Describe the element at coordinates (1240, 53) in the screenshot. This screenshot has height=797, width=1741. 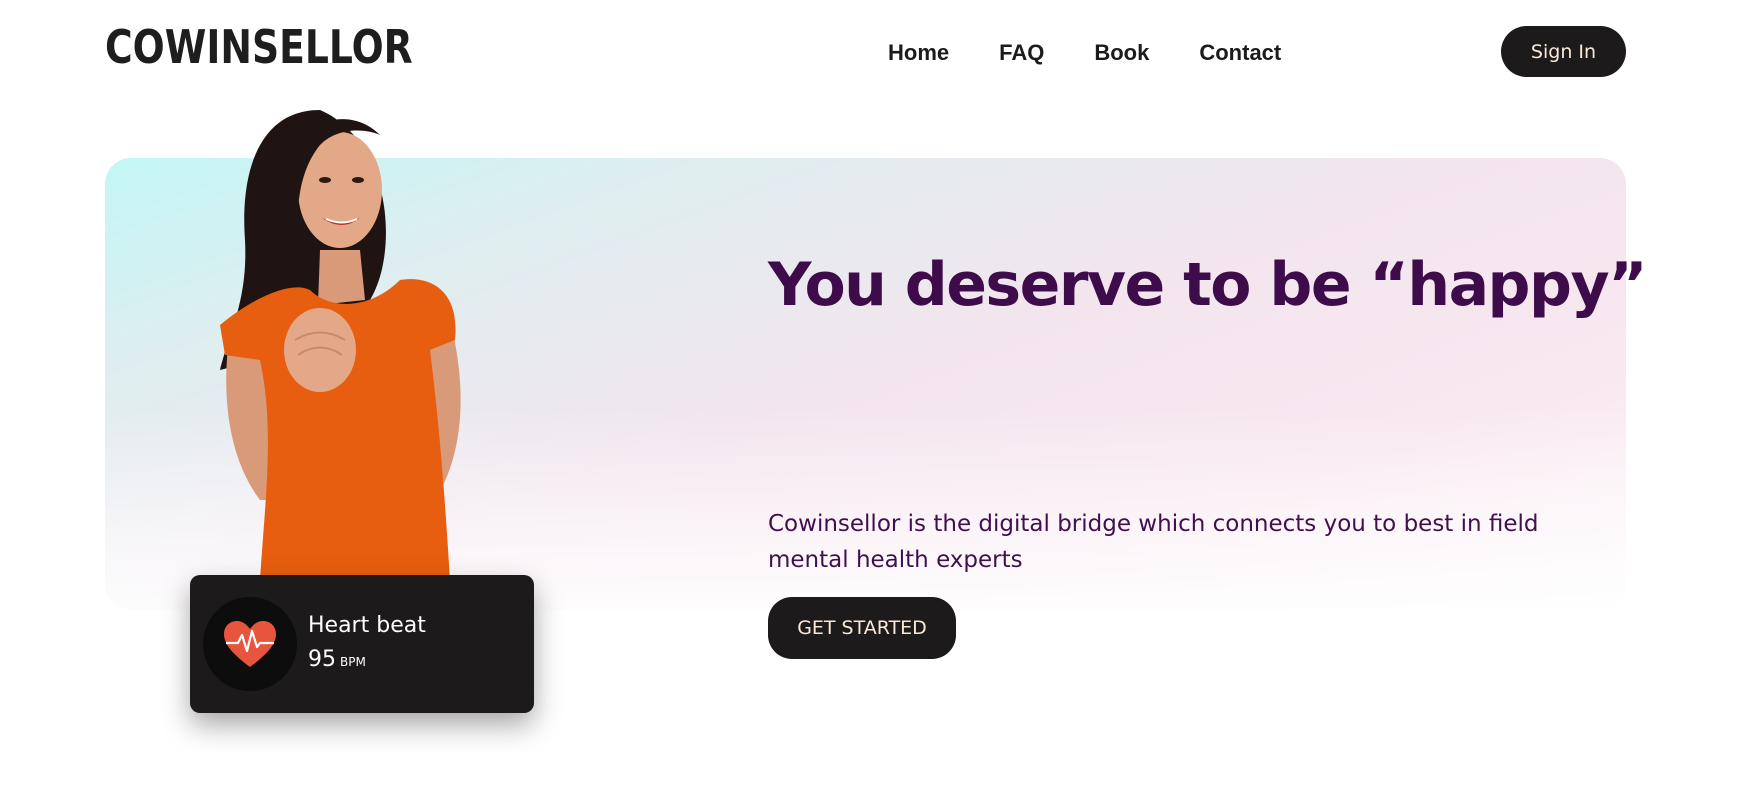
I see `nav-link-contact: Contact` at that location.